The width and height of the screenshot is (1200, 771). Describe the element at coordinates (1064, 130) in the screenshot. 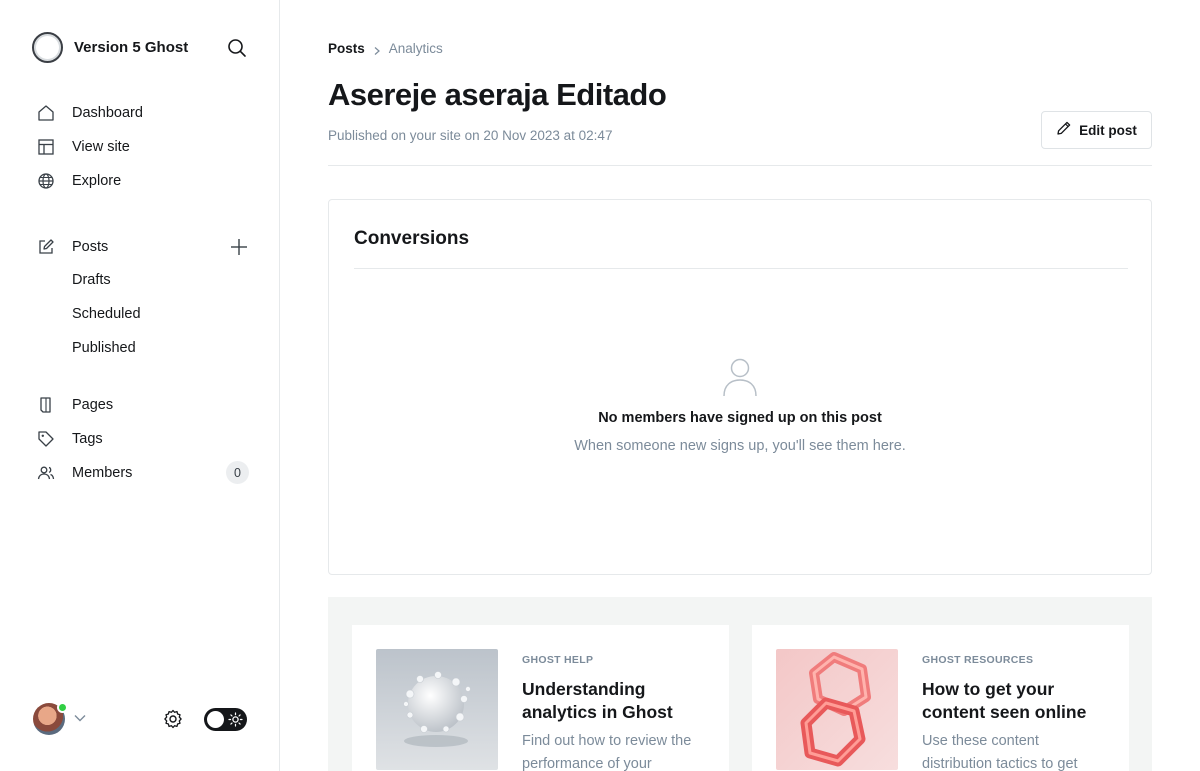

I see `pencil-icon` at that location.